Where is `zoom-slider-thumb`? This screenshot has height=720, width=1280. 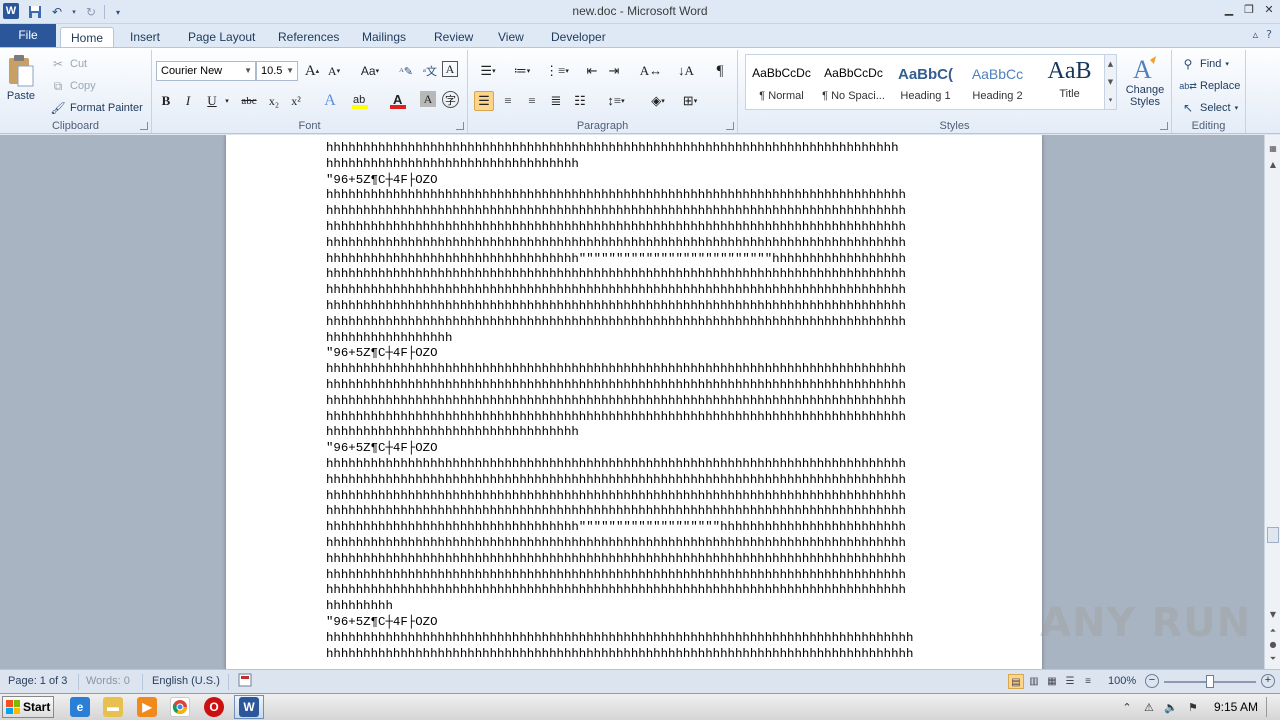
zoom-slider-thumb is located at coordinates (1210, 681).